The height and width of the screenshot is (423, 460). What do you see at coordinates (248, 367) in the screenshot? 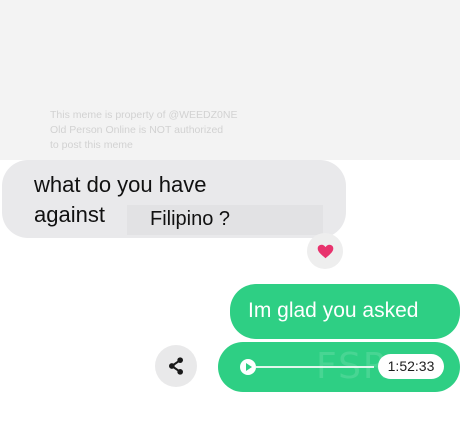
I see `play-icon` at bounding box center [248, 367].